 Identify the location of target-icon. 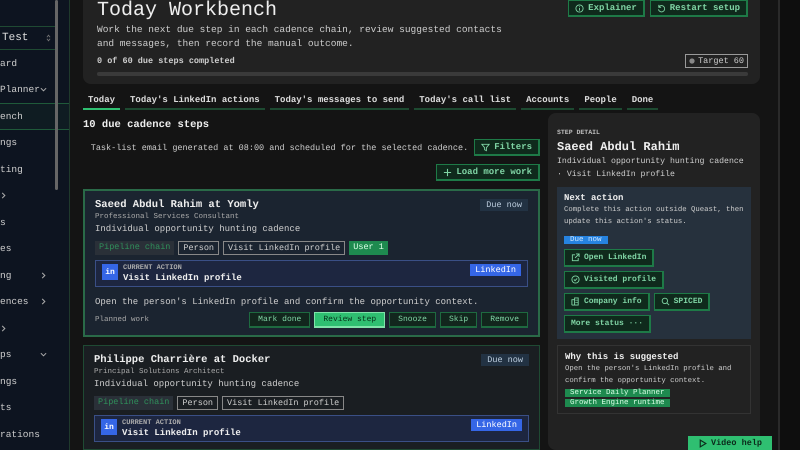
(692, 61).